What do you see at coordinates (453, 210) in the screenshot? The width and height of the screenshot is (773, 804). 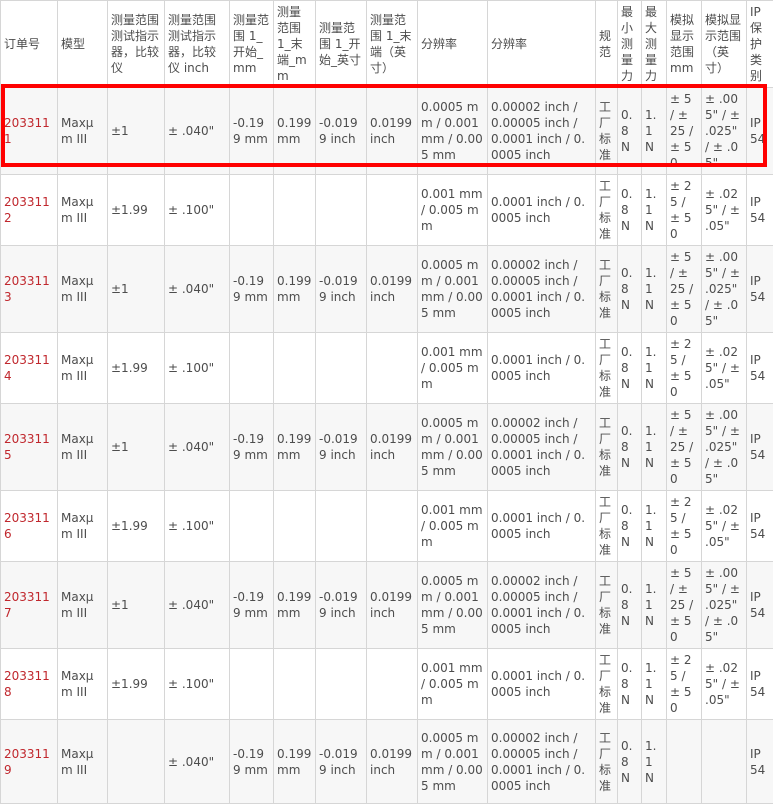 I see `resolution-mm-cell: 0.001 mm / 0.005 mm` at bounding box center [453, 210].